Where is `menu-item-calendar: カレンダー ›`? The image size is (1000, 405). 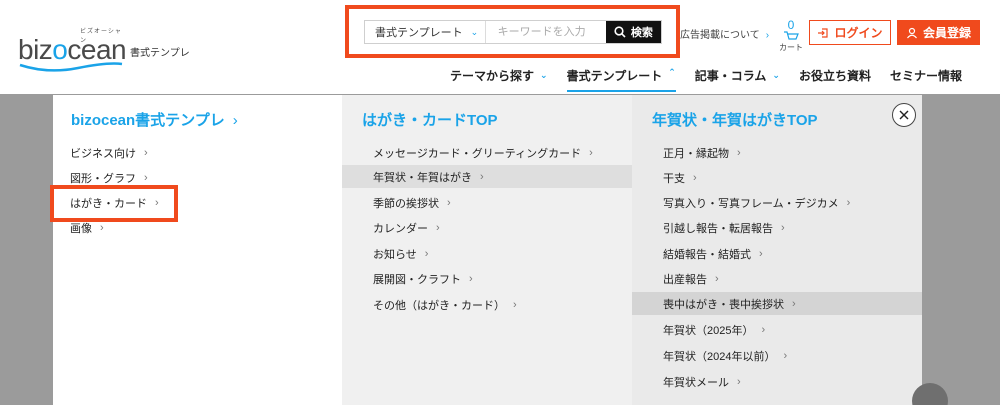
menu-item-calendar: カレンダー › is located at coordinates (487, 227).